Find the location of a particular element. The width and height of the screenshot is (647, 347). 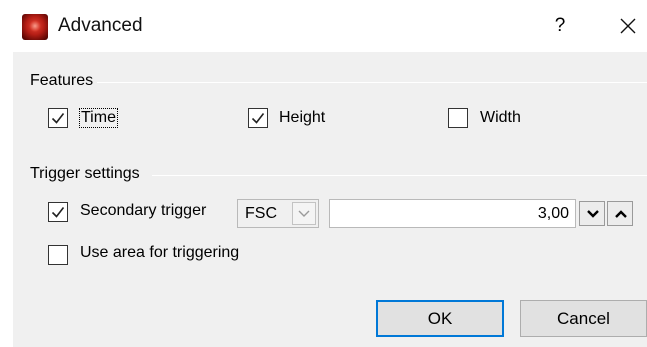

threshold-decrement-button is located at coordinates (592, 213).